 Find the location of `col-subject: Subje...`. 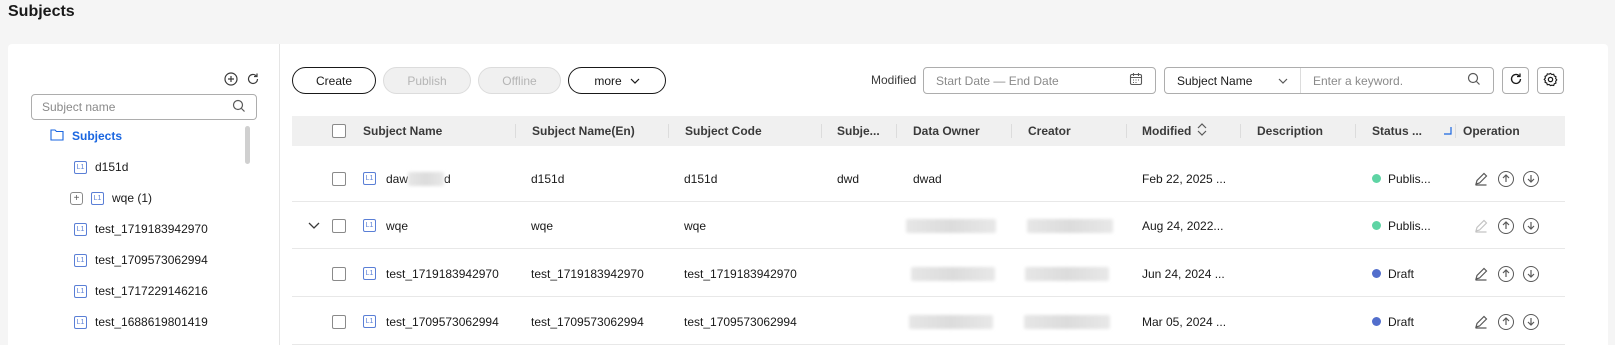

col-subject: Subje... is located at coordinates (858, 131).